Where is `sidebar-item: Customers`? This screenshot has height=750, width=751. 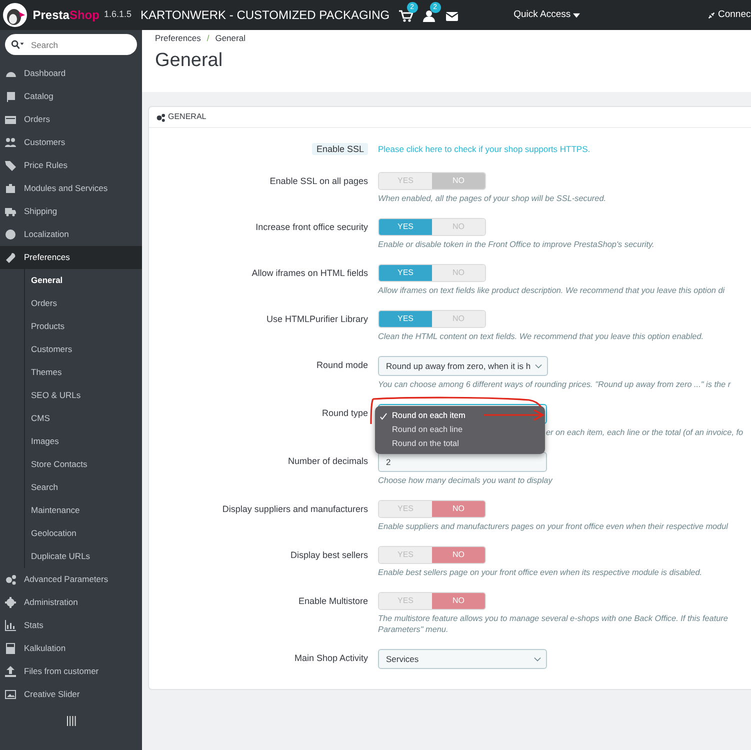
sidebar-item: Customers is located at coordinates (71, 142).